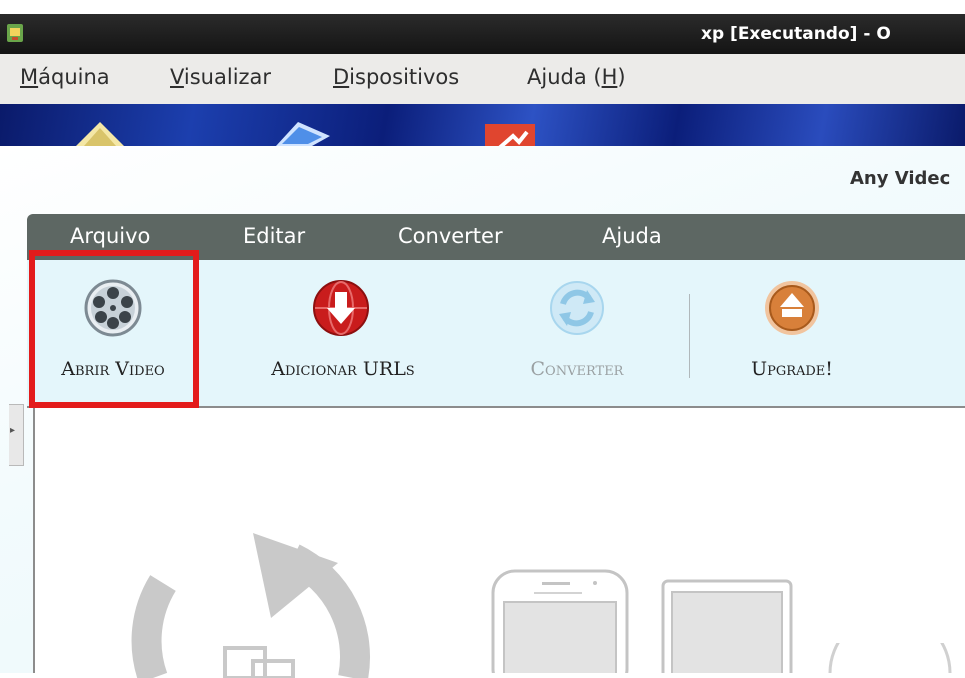 This screenshot has width=965, height=678. What do you see at coordinates (890, 658) in the screenshot?
I see `disc-illustration-icon` at bounding box center [890, 658].